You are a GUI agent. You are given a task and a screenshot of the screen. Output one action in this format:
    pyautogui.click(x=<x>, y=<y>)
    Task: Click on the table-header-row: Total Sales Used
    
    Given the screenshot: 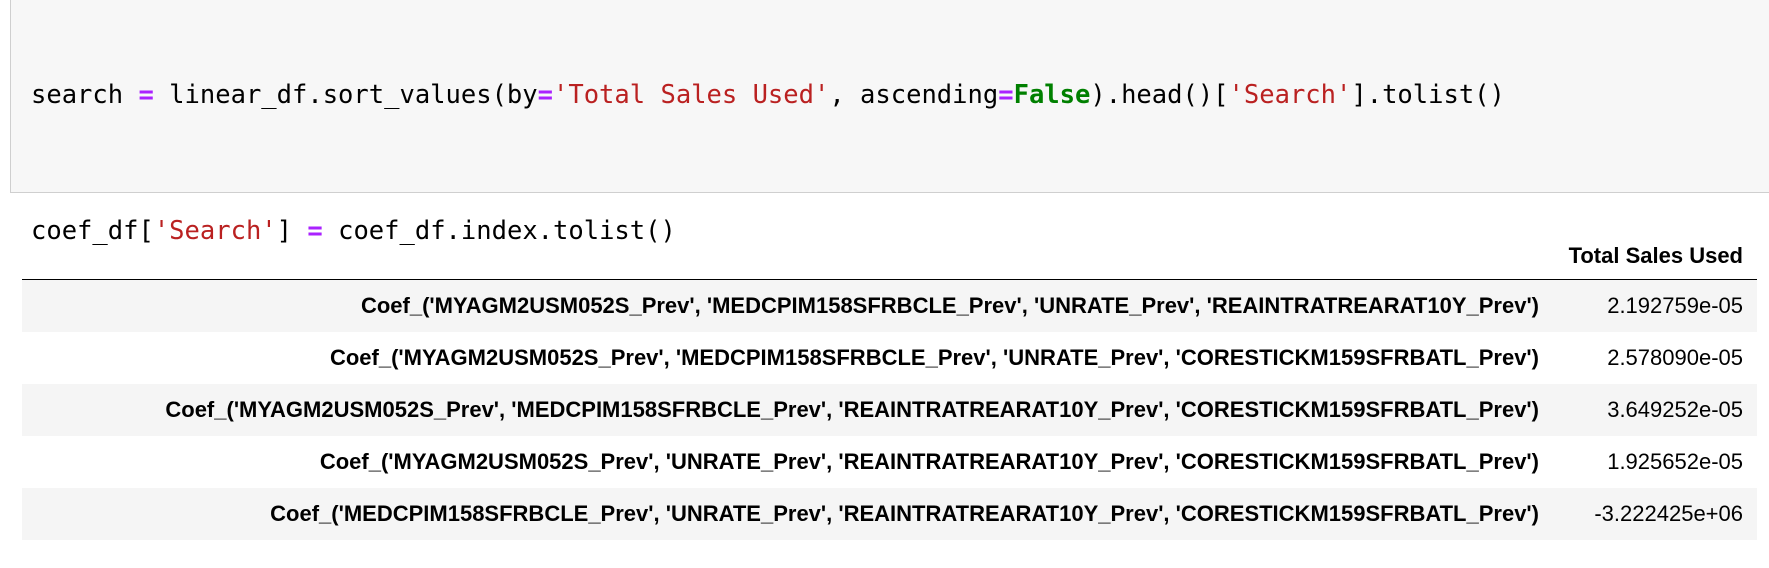 What is the action you would take?
    pyautogui.click(x=889, y=256)
    